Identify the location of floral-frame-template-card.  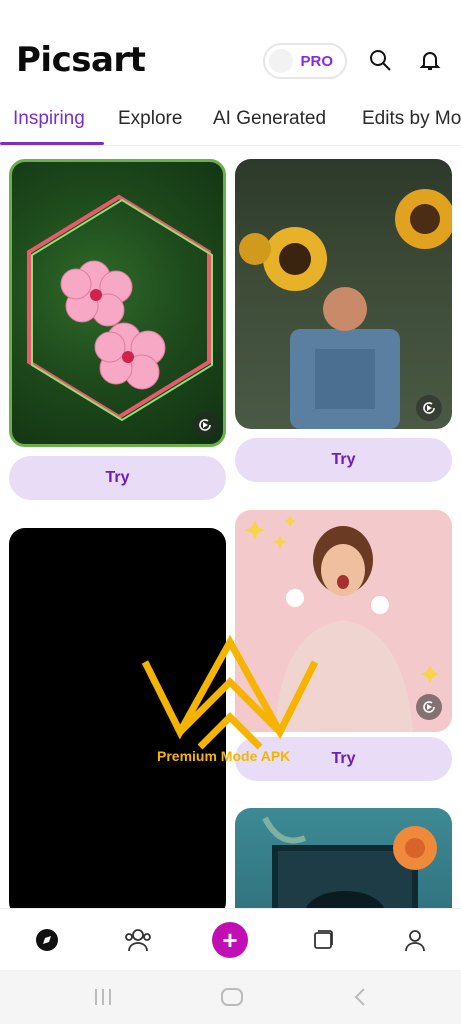
(343, 858).